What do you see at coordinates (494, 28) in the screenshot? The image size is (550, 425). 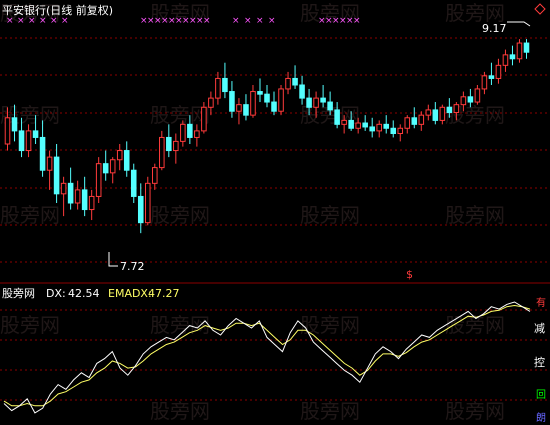 I see `high-price-label: 9.17` at bounding box center [494, 28].